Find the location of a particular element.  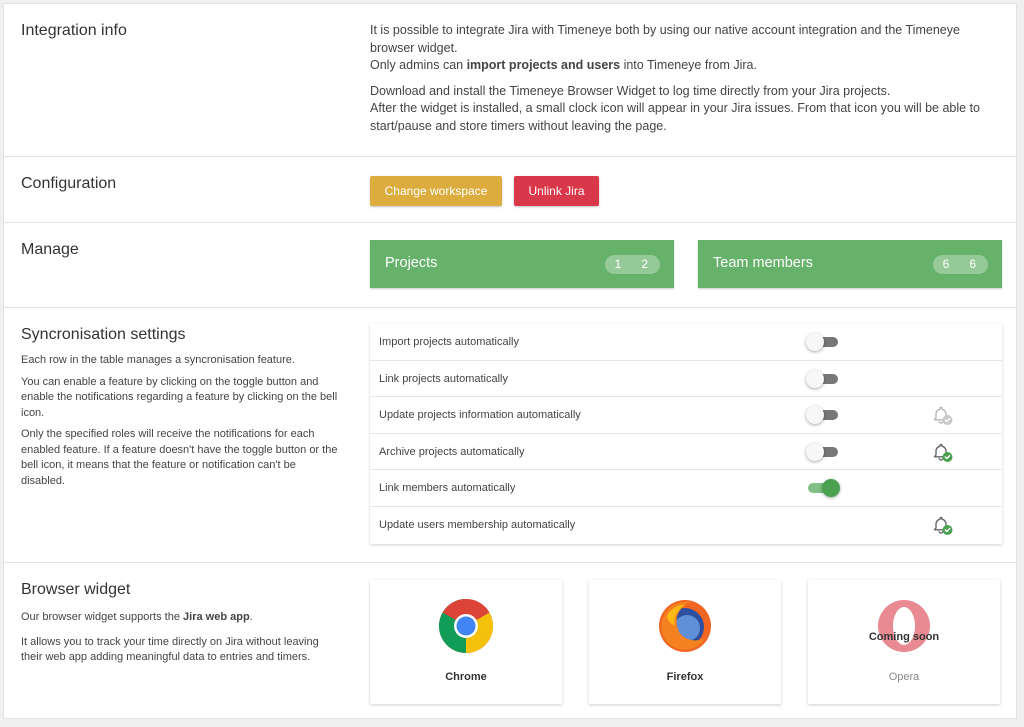

configuration-title: Configuration is located at coordinates (69, 183).